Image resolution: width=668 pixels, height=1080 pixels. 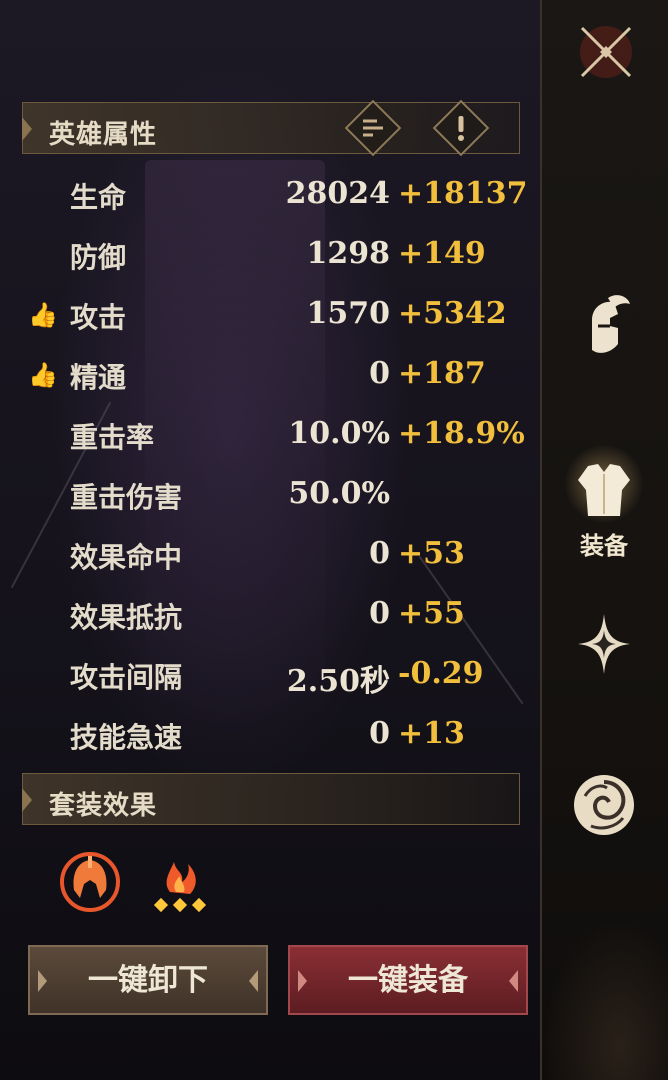 I want to click on swirl-icon, so click(x=604, y=805).